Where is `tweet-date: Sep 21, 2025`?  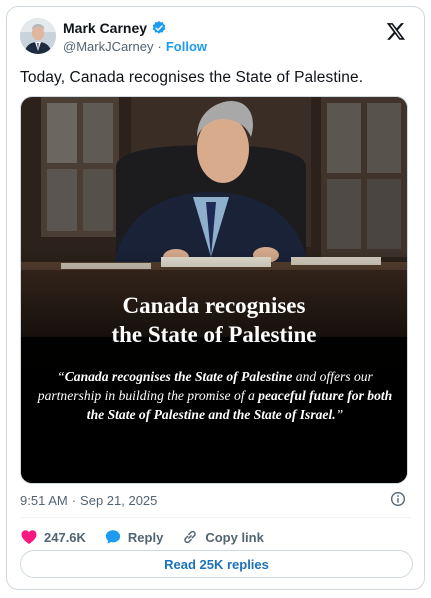 tweet-date: Sep 21, 2025 is located at coordinates (119, 500).